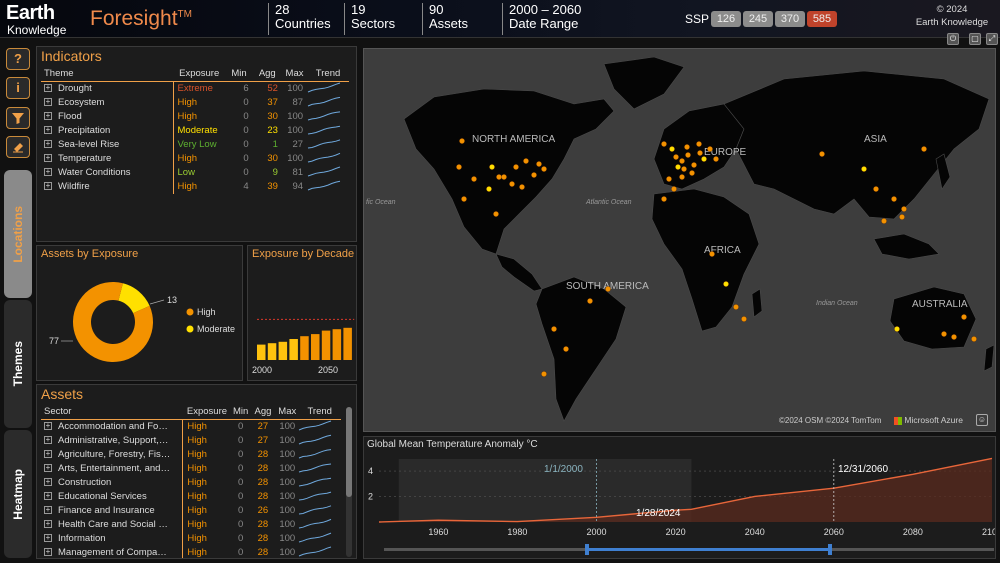  Describe the element at coordinates (18, 147) in the screenshot. I see `eraser-icon` at that location.